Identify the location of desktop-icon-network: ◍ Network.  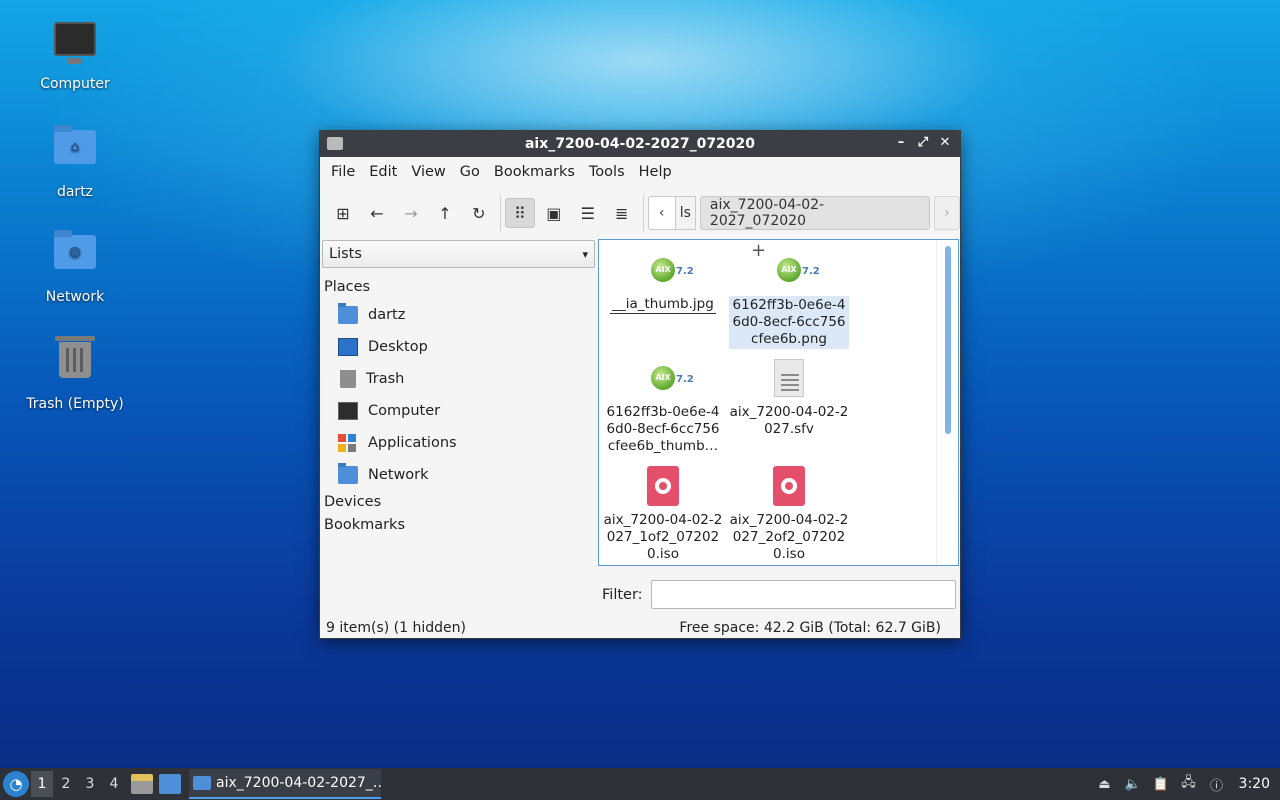
(75, 266).